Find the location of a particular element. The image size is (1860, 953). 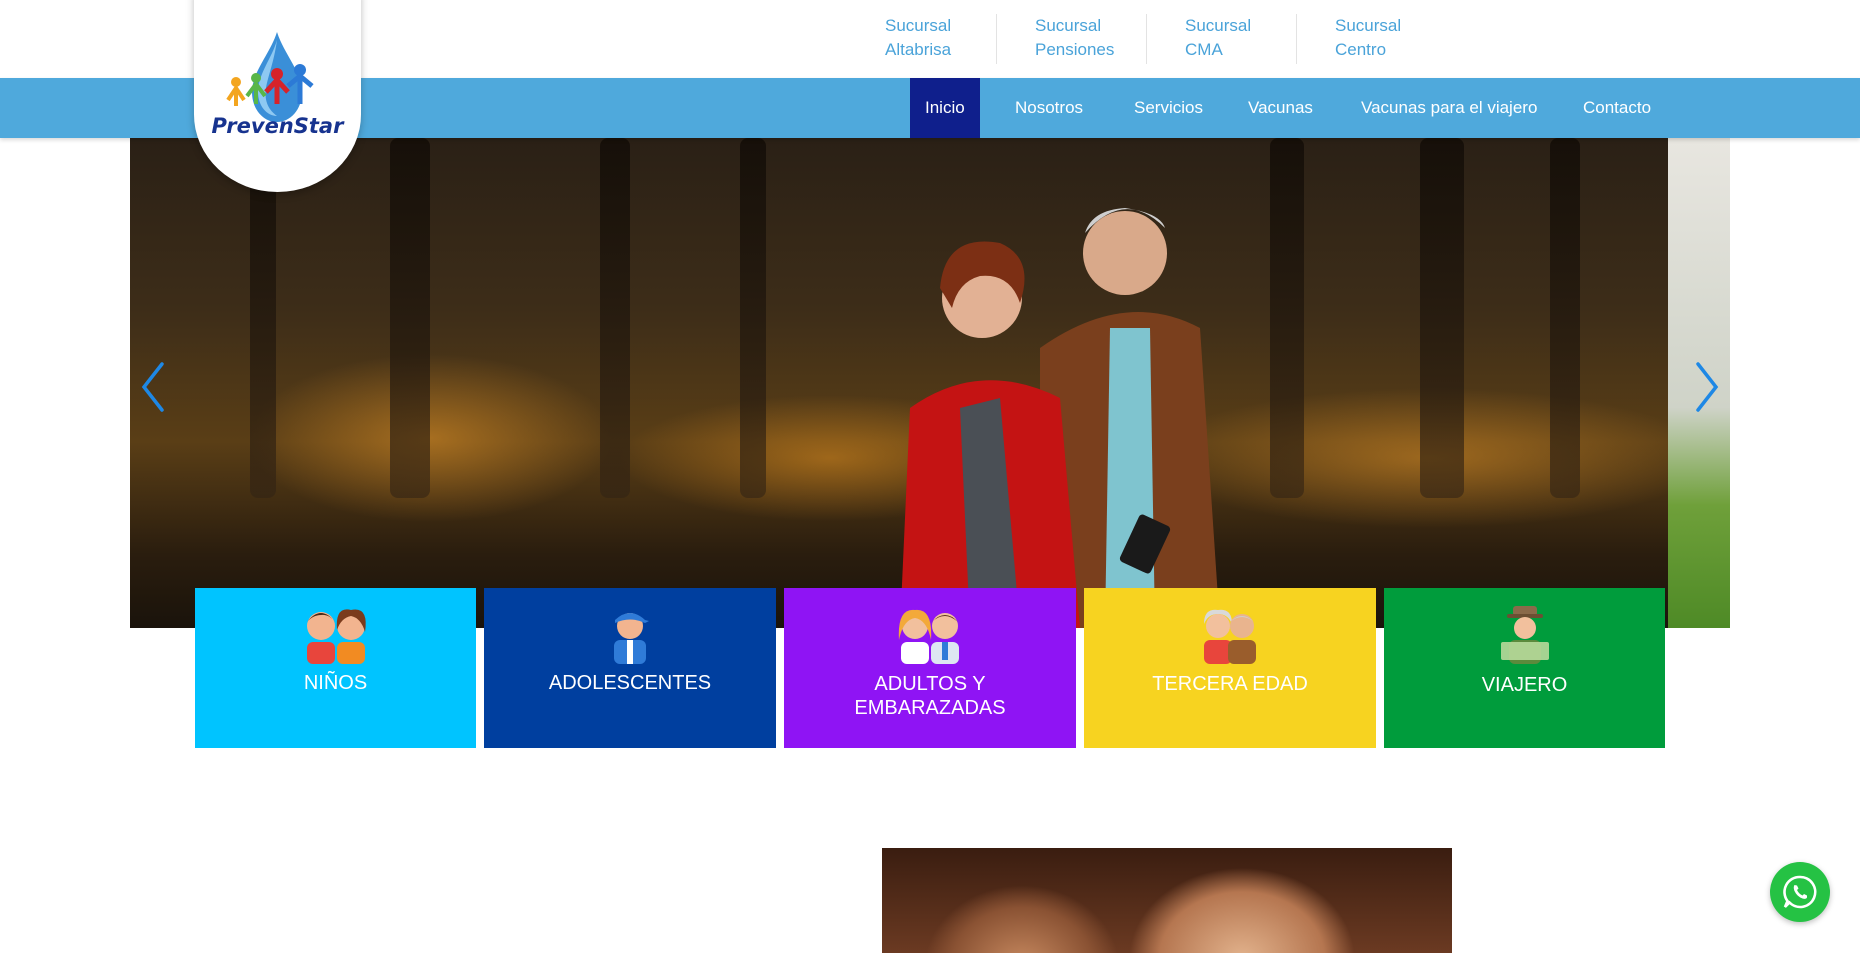

branch-name: Pensiones is located at coordinates (1075, 49).